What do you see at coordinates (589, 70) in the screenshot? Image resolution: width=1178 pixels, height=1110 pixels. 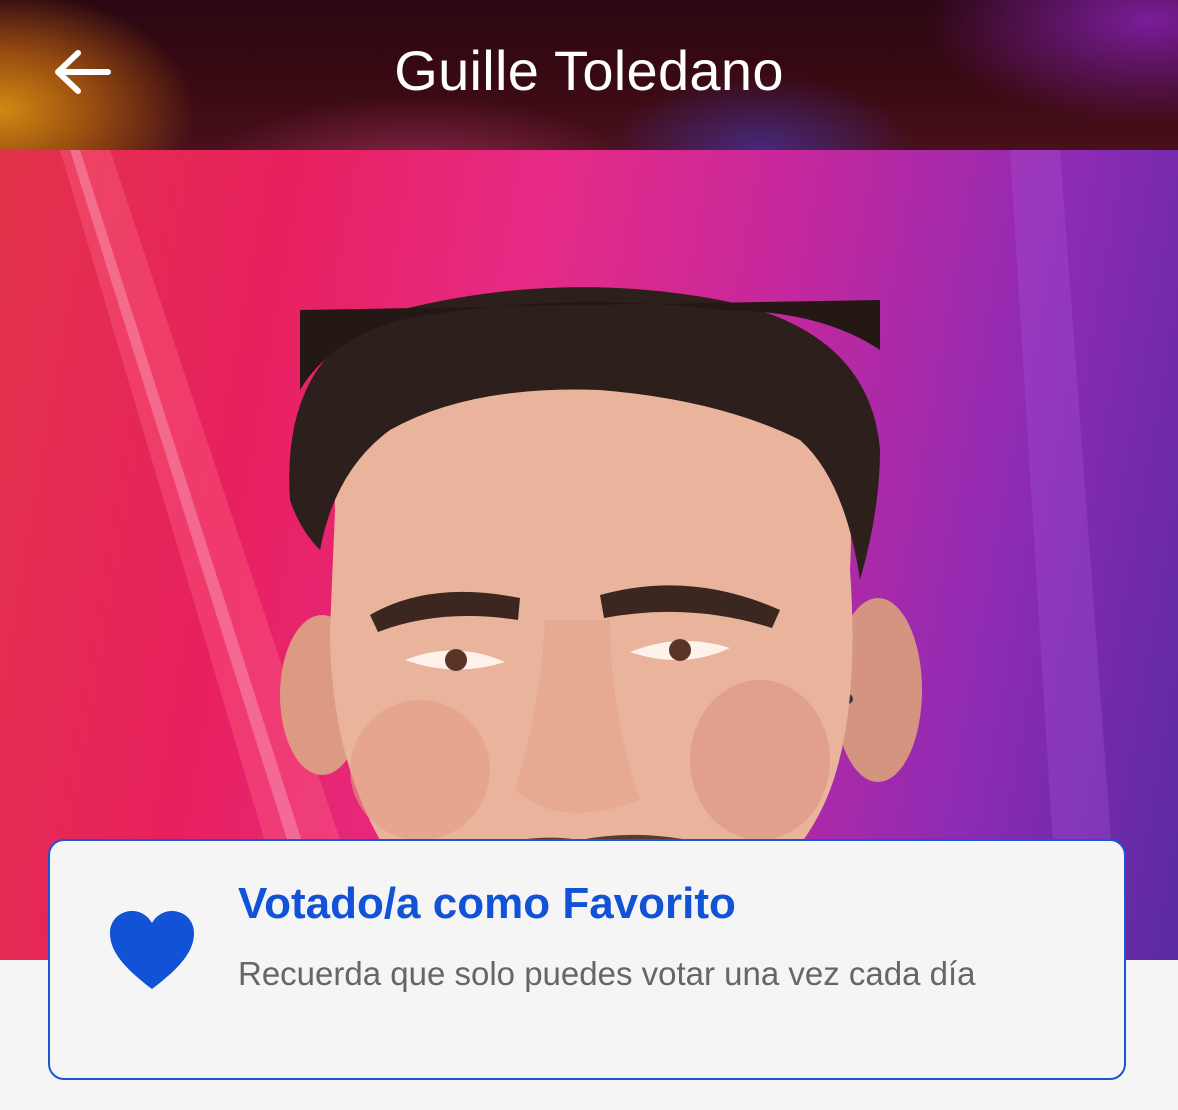 I see `page-title: Guille Toledano` at bounding box center [589, 70].